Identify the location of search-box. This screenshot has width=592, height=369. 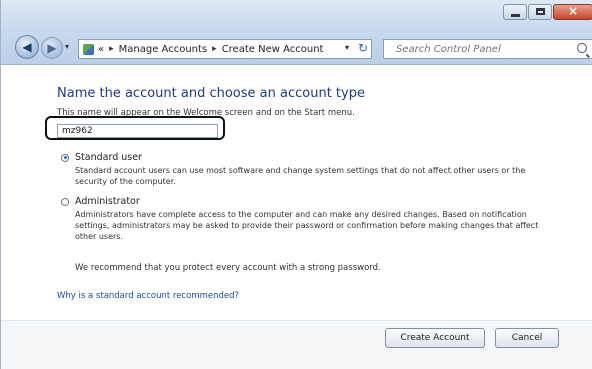
(487, 49).